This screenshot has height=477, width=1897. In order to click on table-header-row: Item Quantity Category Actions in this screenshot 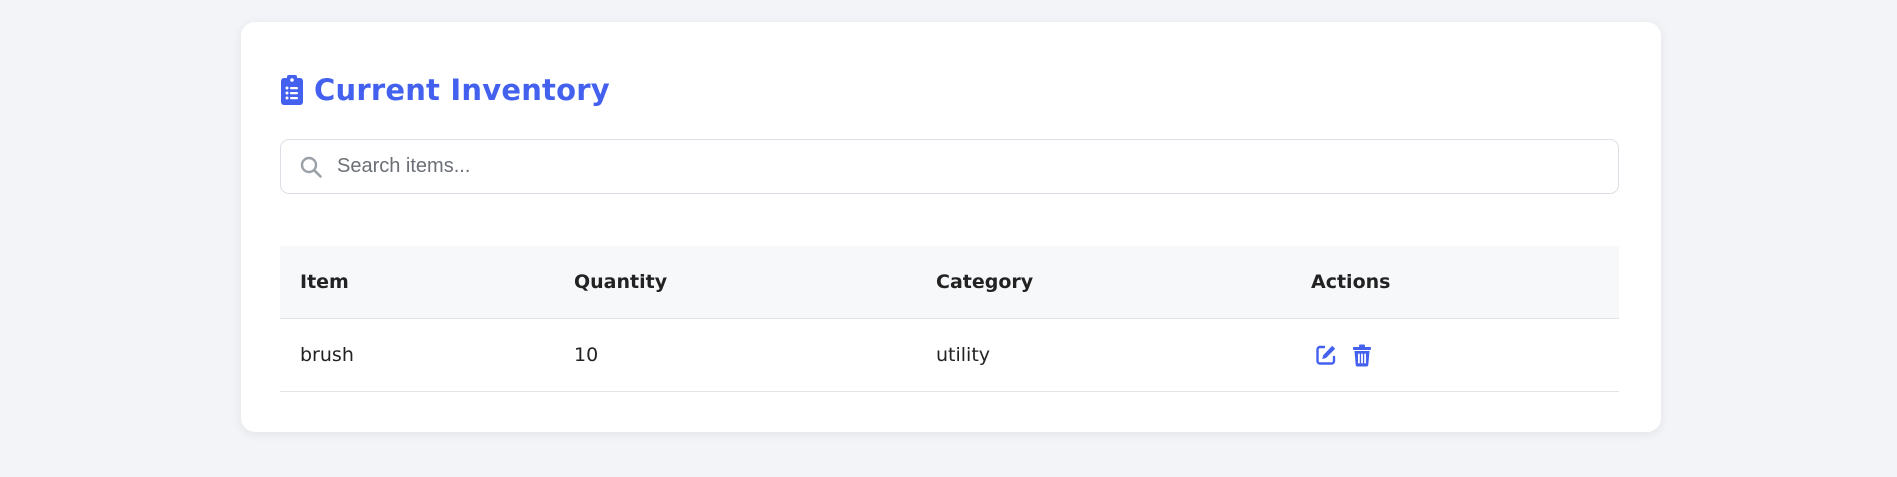, I will do `click(949, 282)`.